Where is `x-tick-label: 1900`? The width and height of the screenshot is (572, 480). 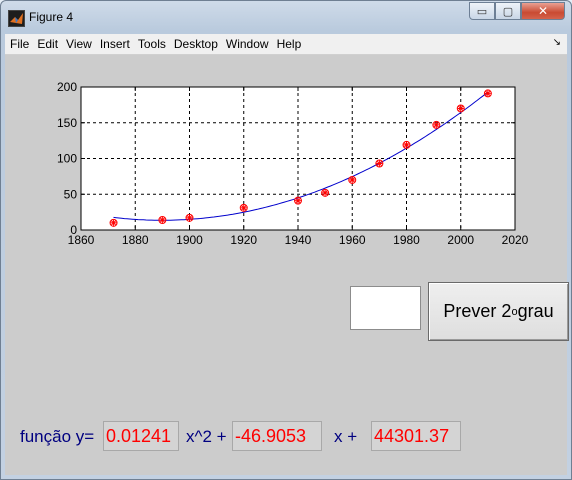
x-tick-label: 1900 is located at coordinates (189, 240).